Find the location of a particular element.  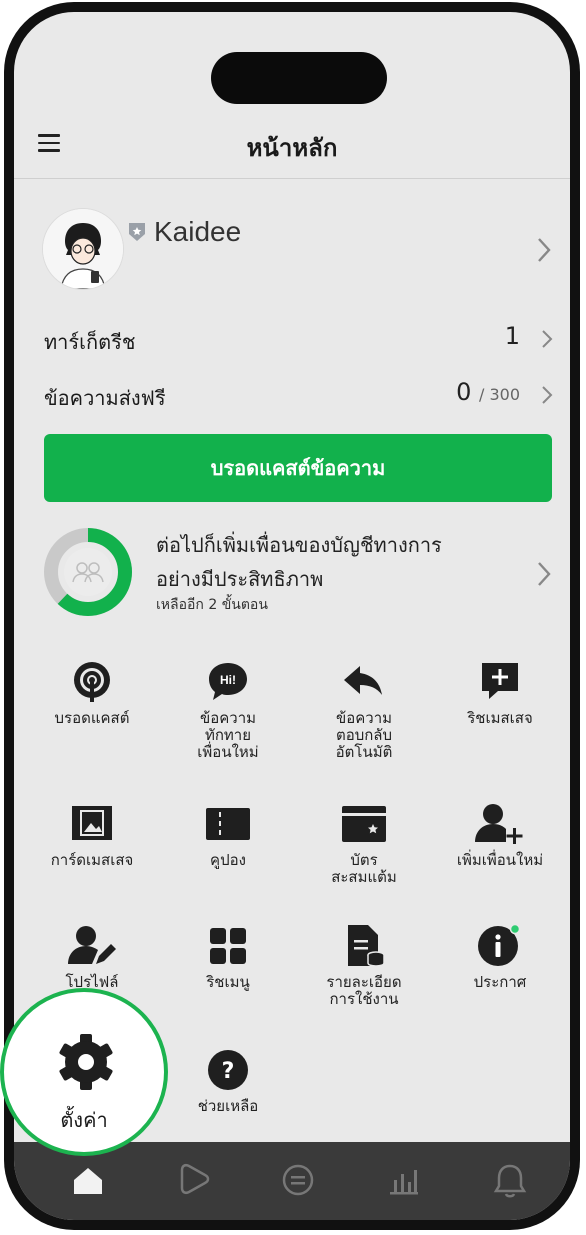

profile-row: Kaidee is located at coordinates (296, 250).